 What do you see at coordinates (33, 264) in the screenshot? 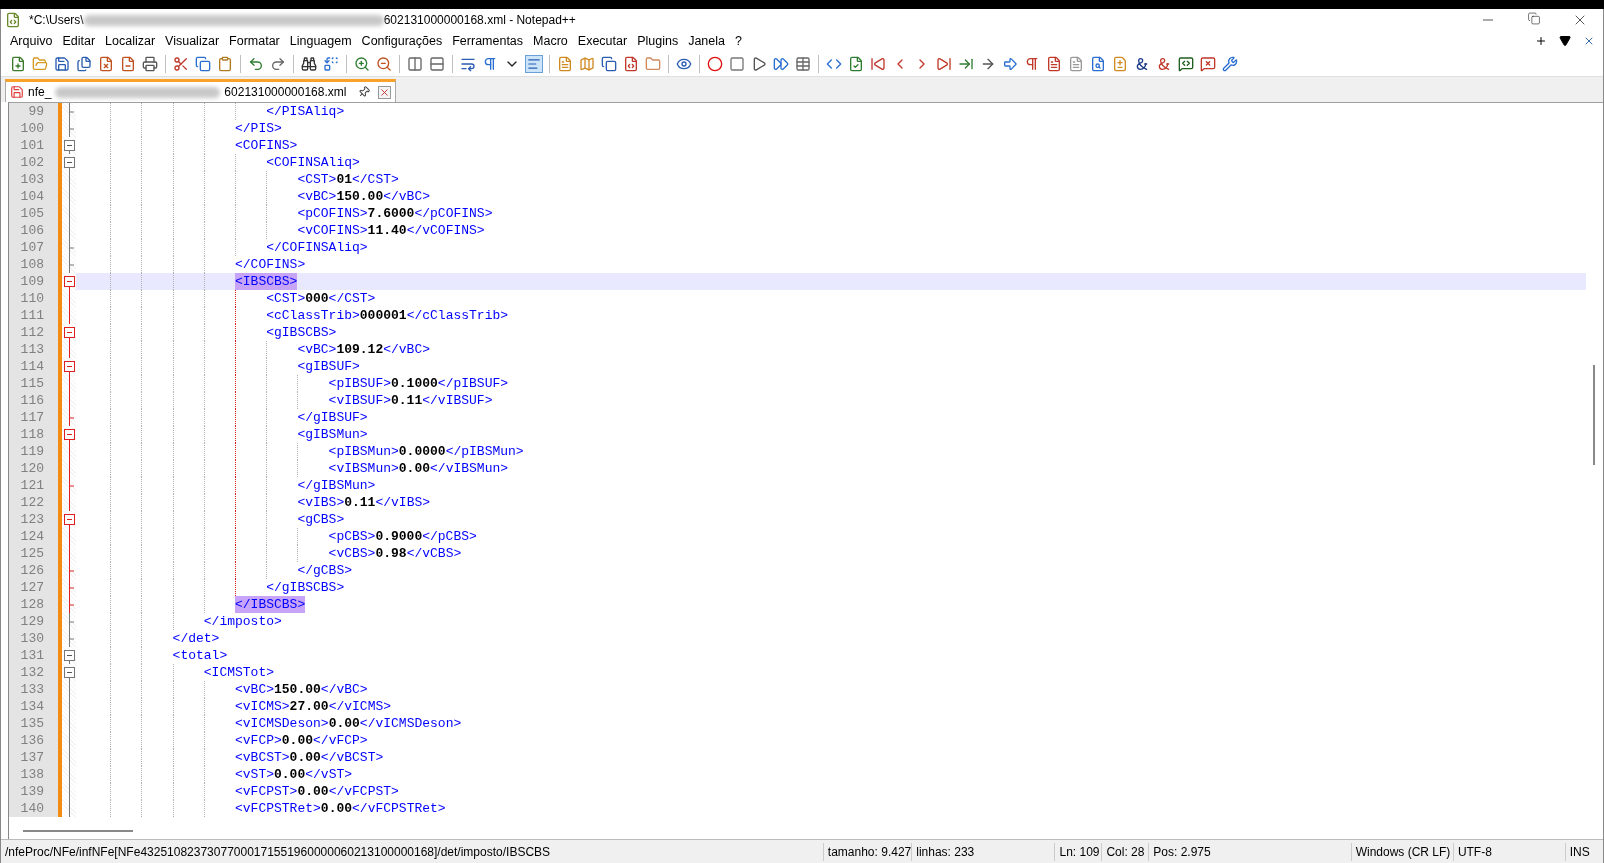
I see `line-number: 108` at bounding box center [33, 264].